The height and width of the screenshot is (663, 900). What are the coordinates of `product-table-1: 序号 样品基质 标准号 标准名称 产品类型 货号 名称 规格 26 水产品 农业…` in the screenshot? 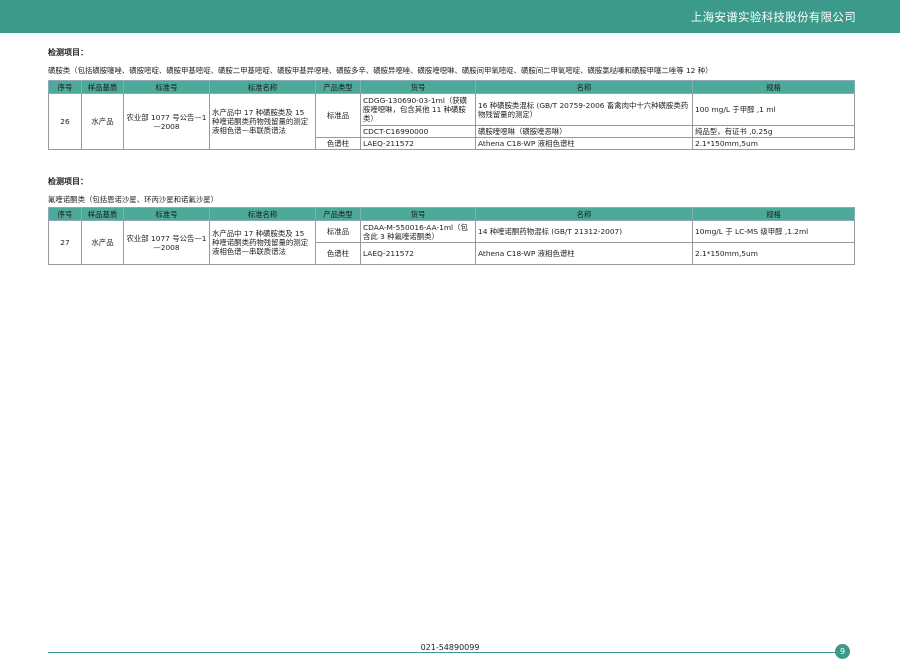 It's located at (451, 115).